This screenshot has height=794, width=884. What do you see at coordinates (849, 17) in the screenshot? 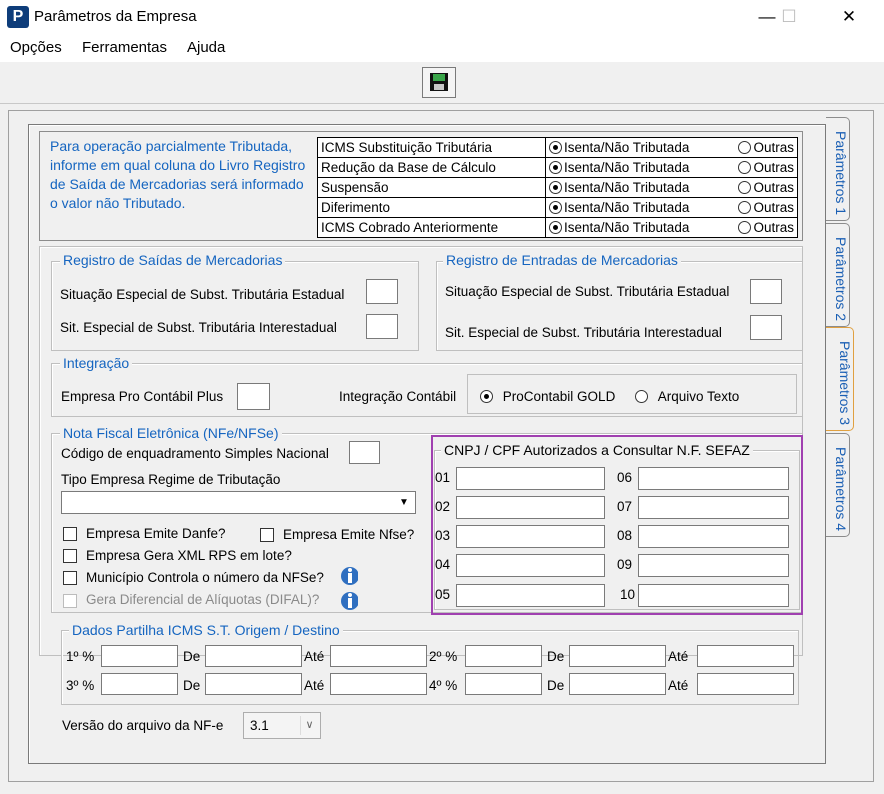
I see `close-button: ✕` at bounding box center [849, 17].